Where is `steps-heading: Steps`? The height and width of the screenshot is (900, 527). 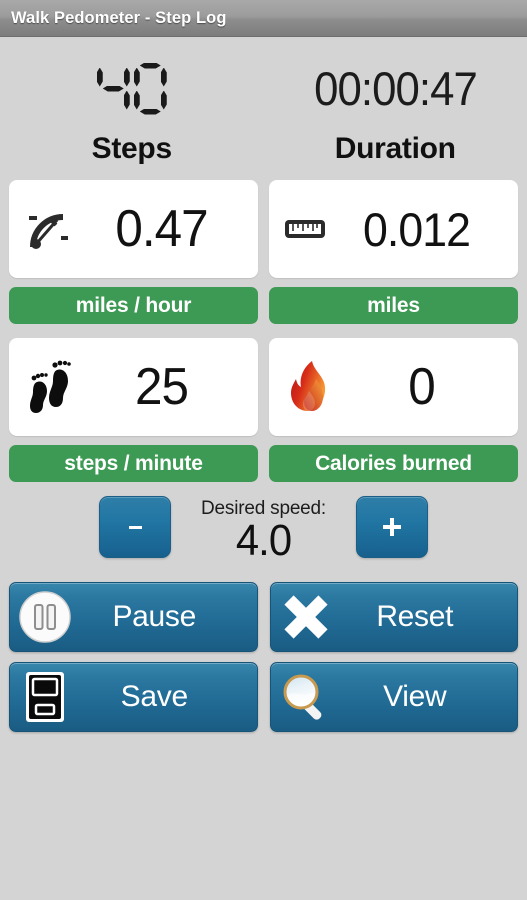 steps-heading: Steps is located at coordinates (132, 148).